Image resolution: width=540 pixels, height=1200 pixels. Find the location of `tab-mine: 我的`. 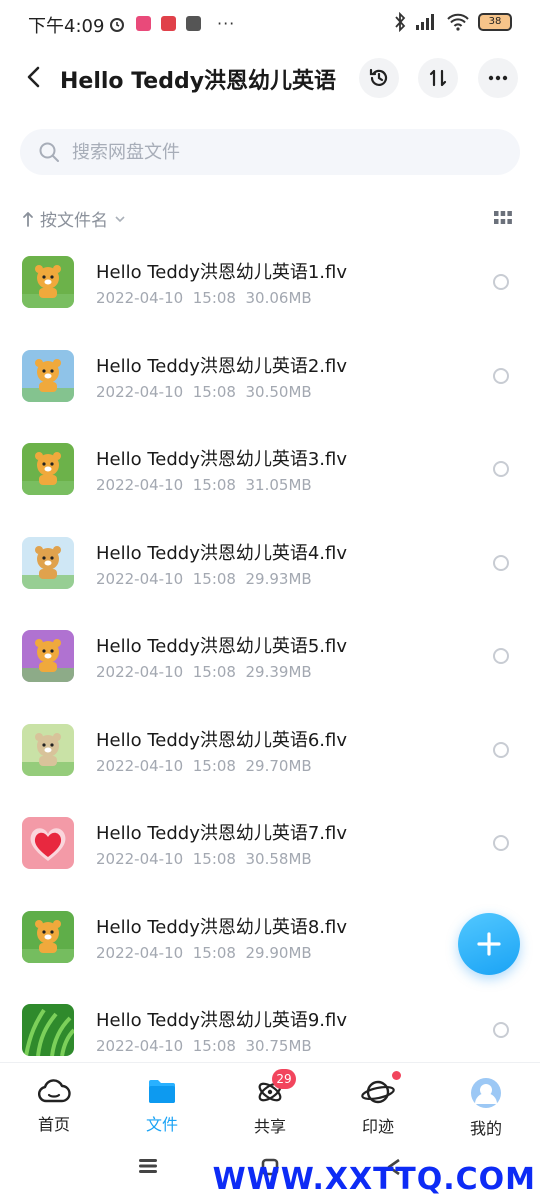

tab-mine: 我的 is located at coordinates (486, 1108).